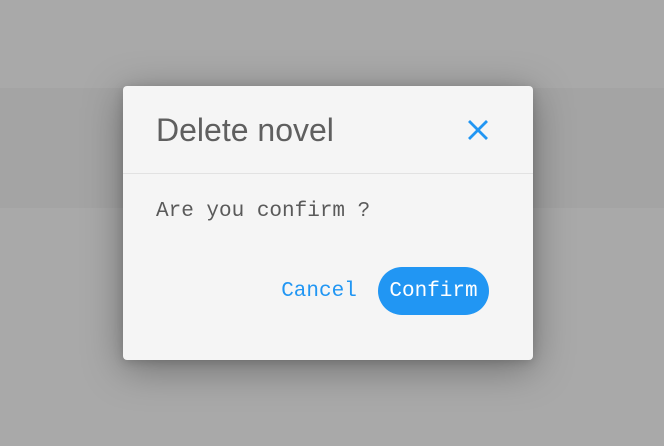 The width and height of the screenshot is (664, 446). What do you see at coordinates (319, 291) in the screenshot?
I see `cancel-button: Cancel` at bounding box center [319, 291].